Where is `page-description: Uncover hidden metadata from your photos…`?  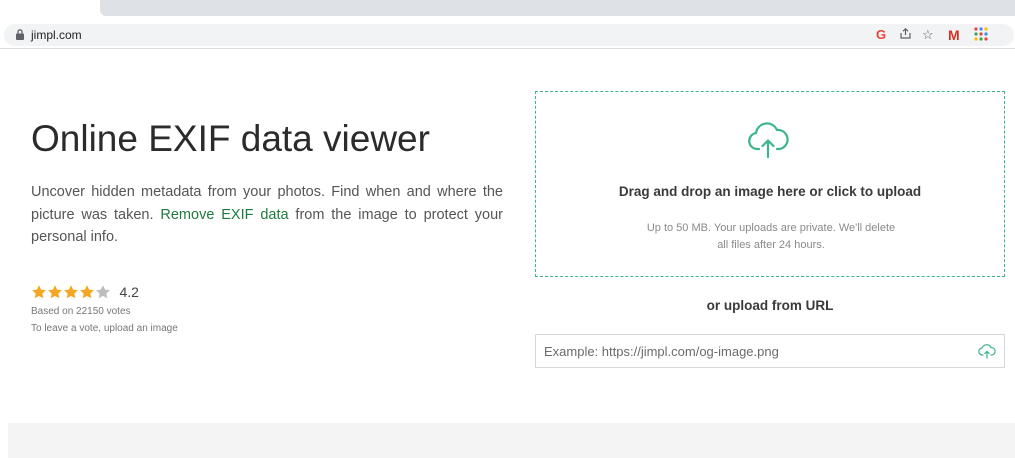 page-description: Uncover hidden metadata from your photos… is located at coordinates (267, 215).